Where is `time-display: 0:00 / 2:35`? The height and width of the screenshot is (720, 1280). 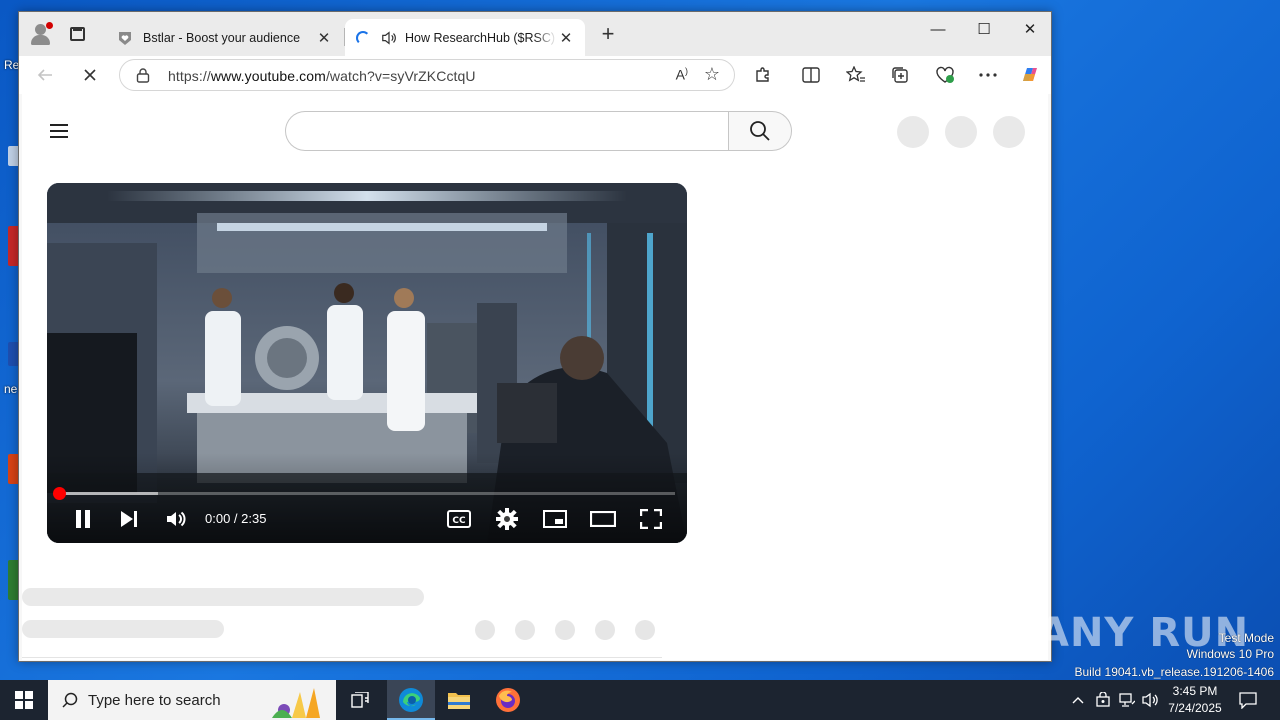 time-display: 0:00 / 2:35 is located at coordinates (236, 518).